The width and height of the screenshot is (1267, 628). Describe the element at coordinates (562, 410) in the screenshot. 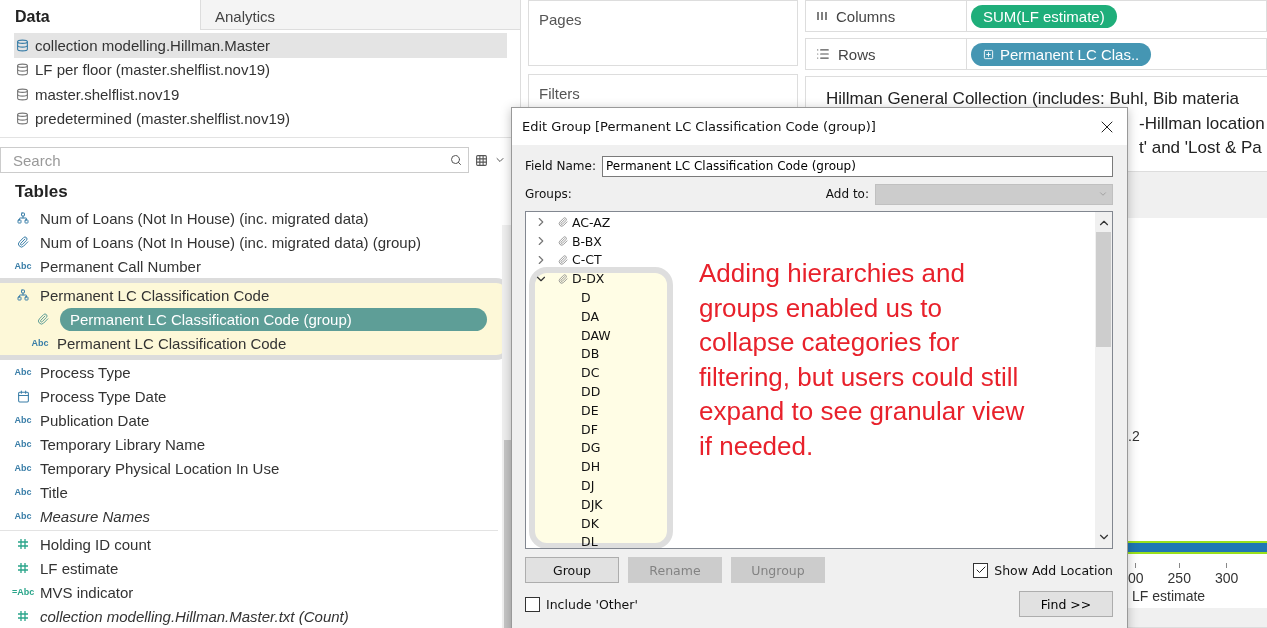

I see `tree-item: DE` at that location.